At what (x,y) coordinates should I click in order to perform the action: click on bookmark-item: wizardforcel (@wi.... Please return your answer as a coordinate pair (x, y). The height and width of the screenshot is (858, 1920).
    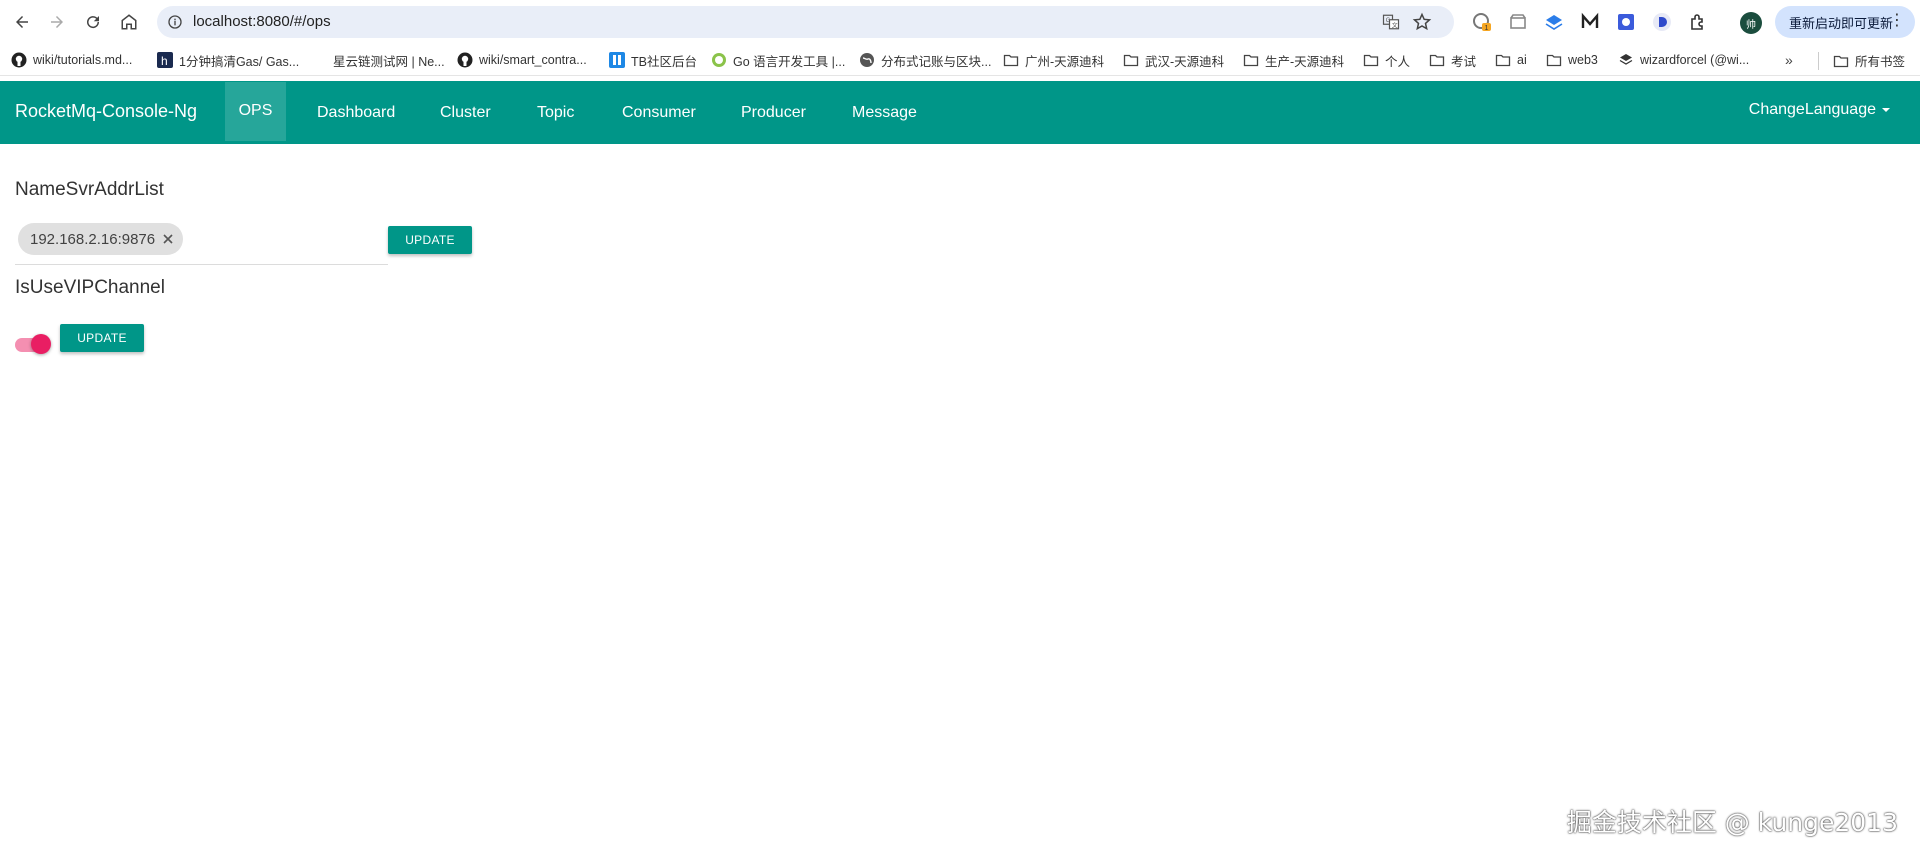
    Looking at the image, I should click on (1683, 60).